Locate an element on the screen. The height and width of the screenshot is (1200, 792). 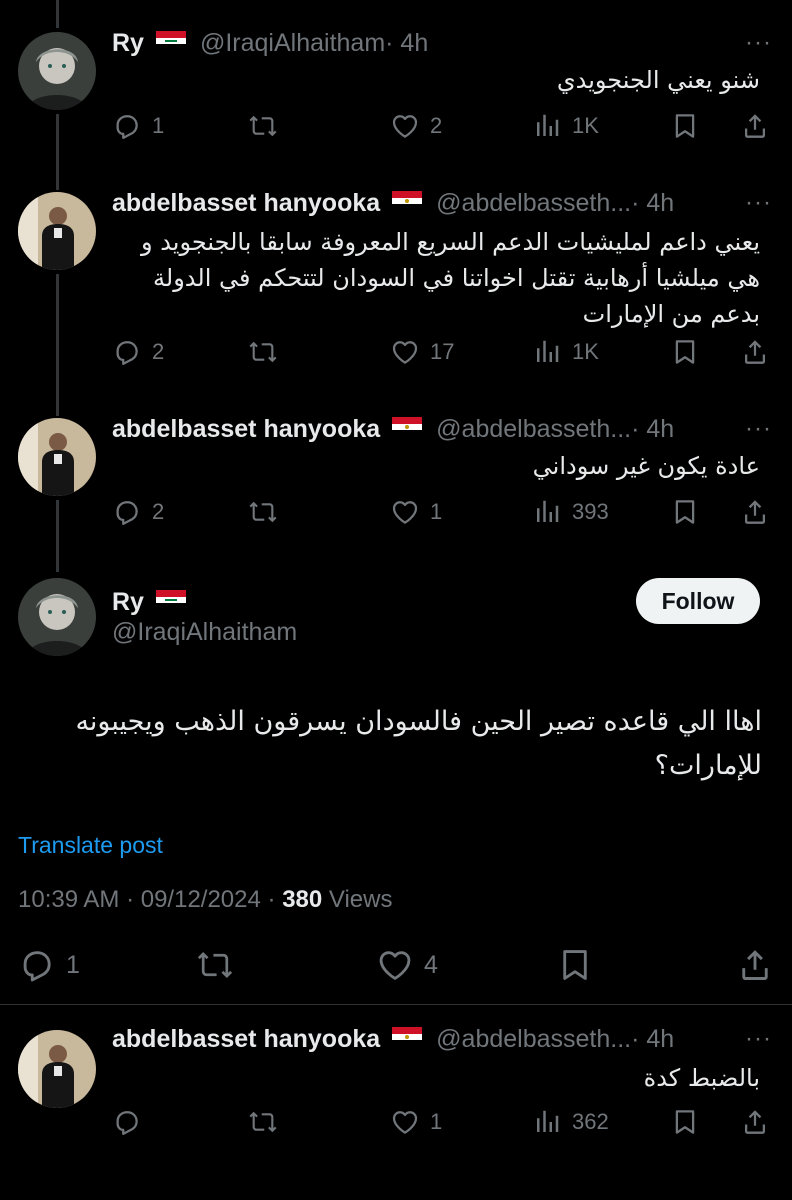
tweet-text: عادة يكون غير سوداني is located at coordinates (646, 466).